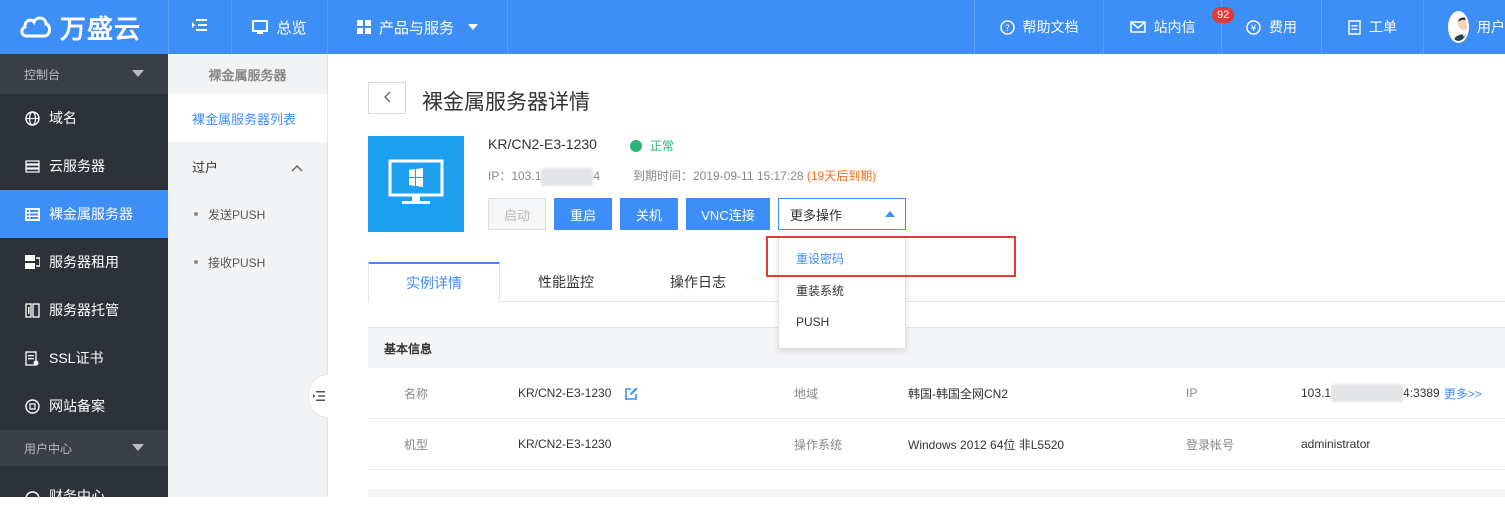 This screenshot has height=506, width=1505. What do you see at coordinates (434, 282) in the screenshot?
I see `tab-instance-details: 实例详情` at bounding box center [434, 282].